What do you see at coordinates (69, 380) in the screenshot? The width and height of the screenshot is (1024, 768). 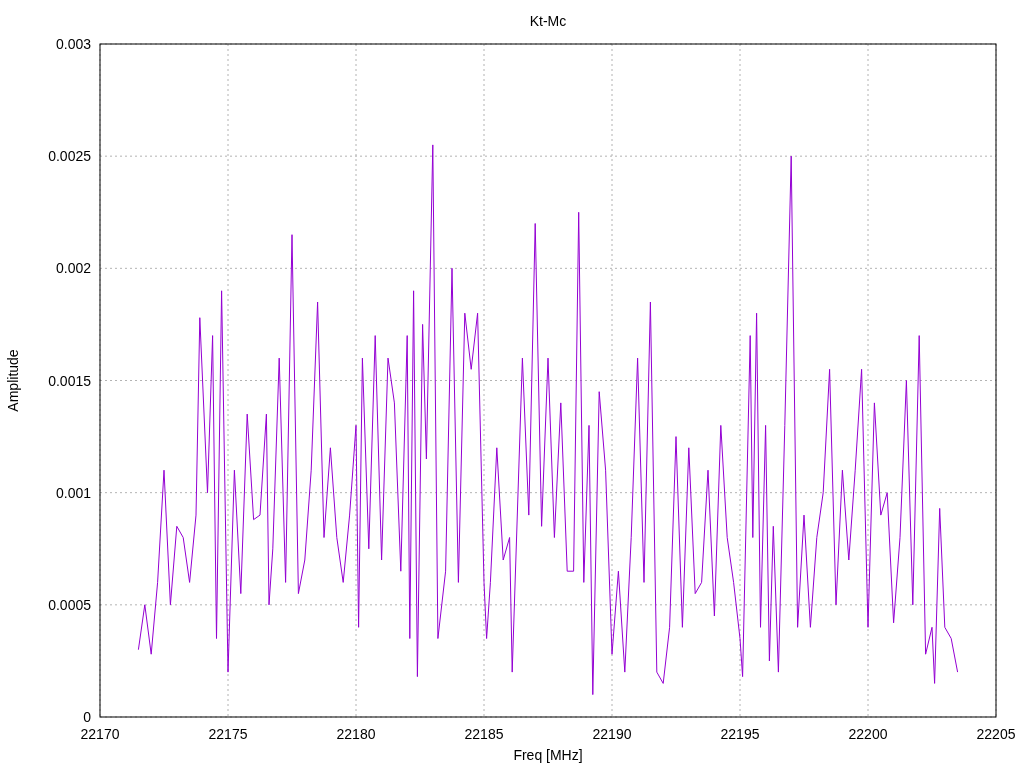 I see `tick-label: 0.0015` at bounding box center [69, 380].